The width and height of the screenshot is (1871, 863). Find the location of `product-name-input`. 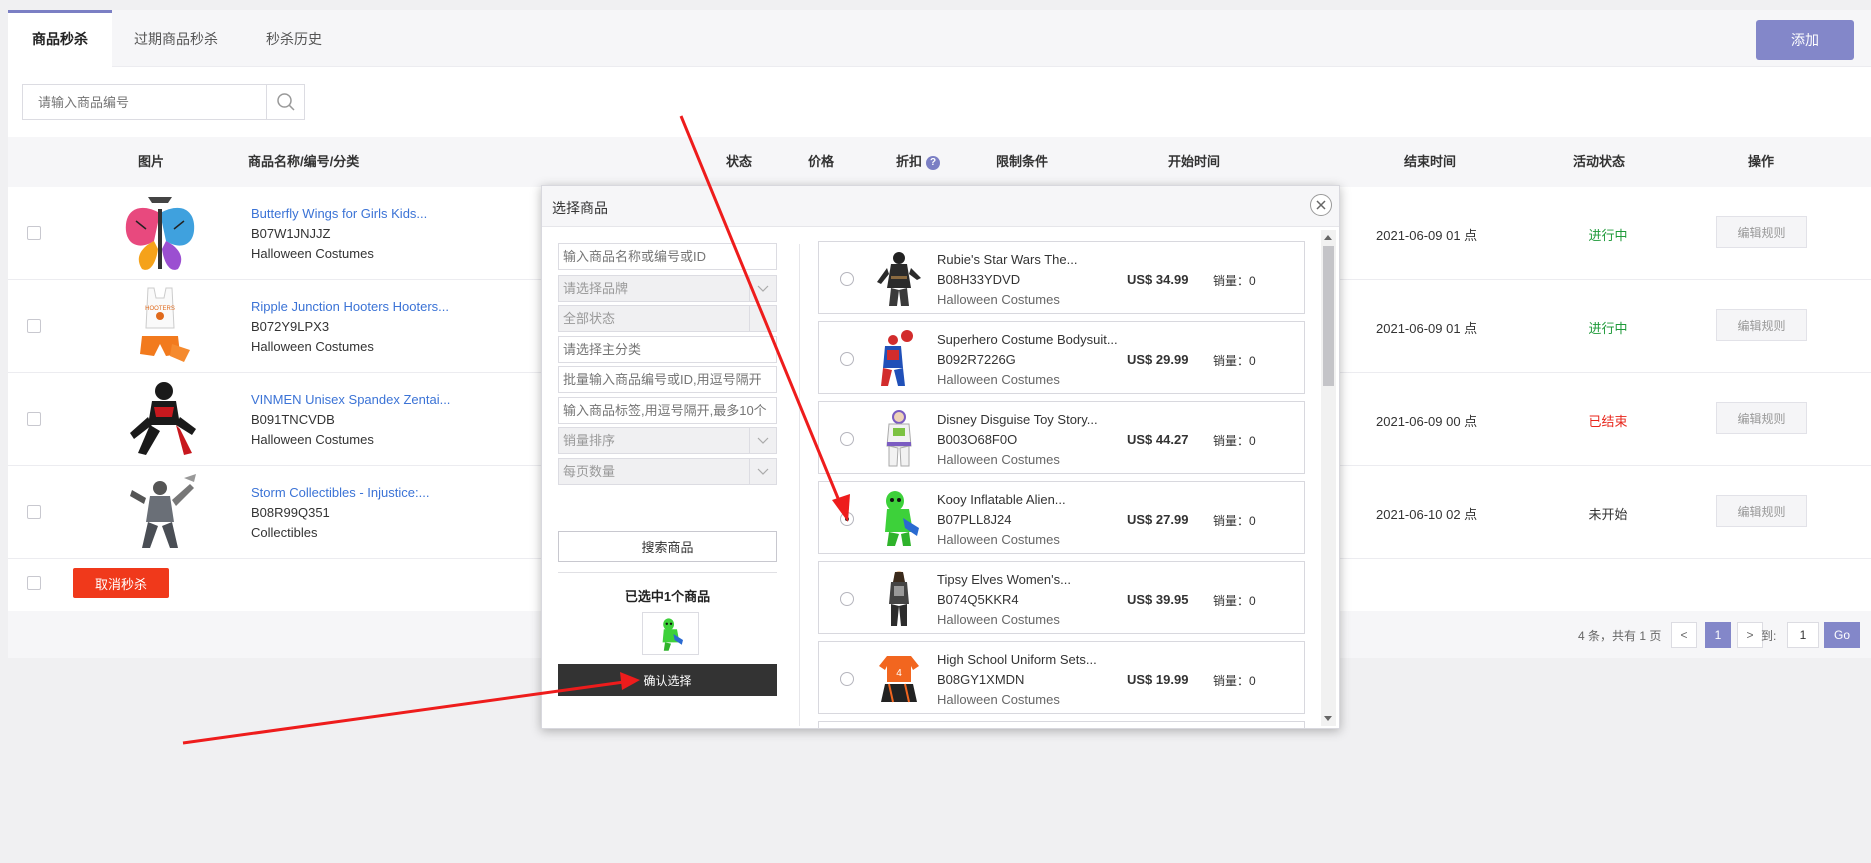

product-name-input is located at coordinates (667, 256).